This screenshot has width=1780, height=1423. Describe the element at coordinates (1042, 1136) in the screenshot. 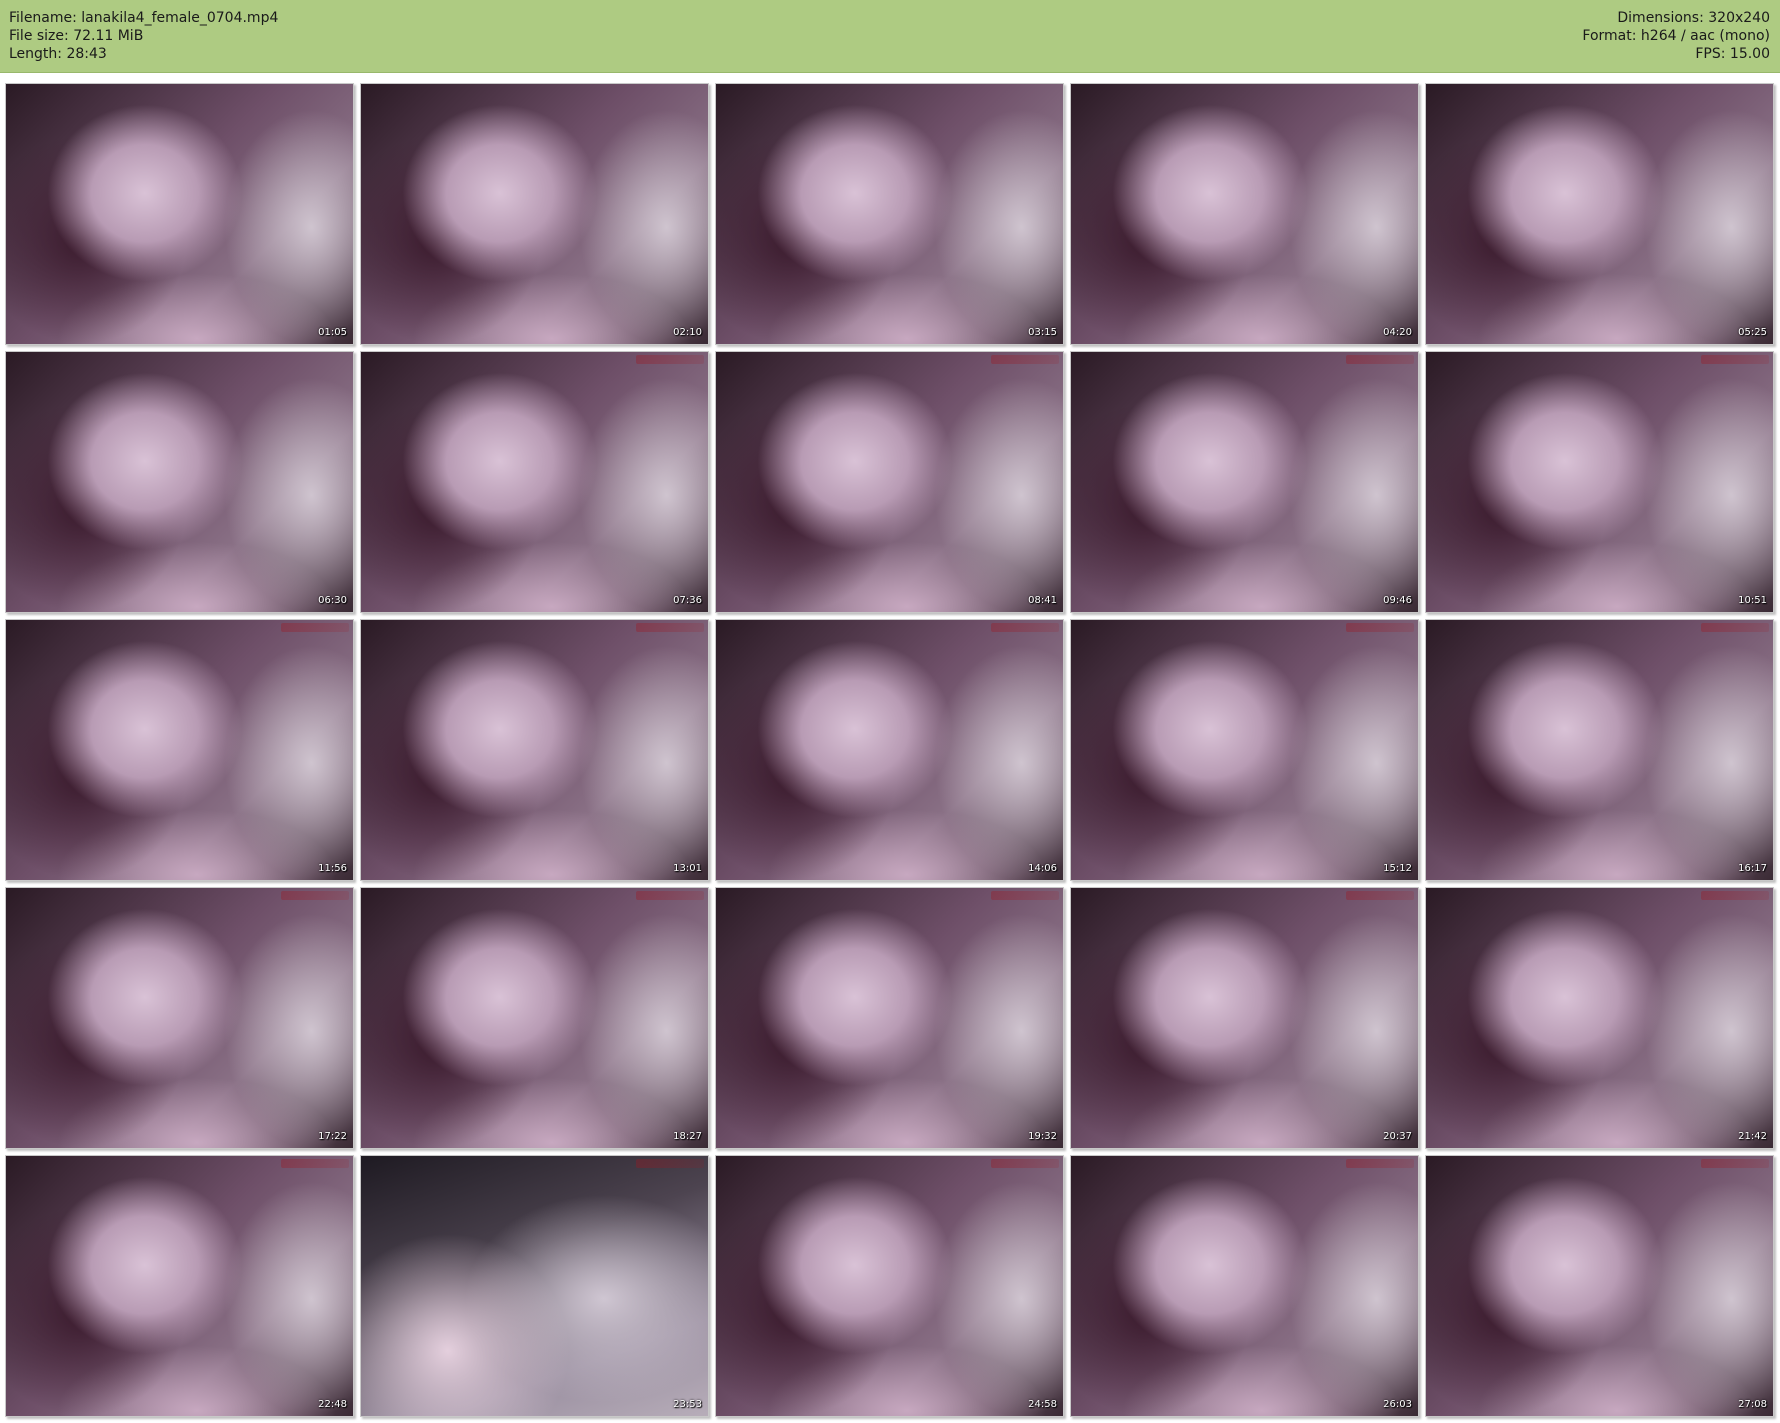

I see `timestamp: 19:32` at that location.